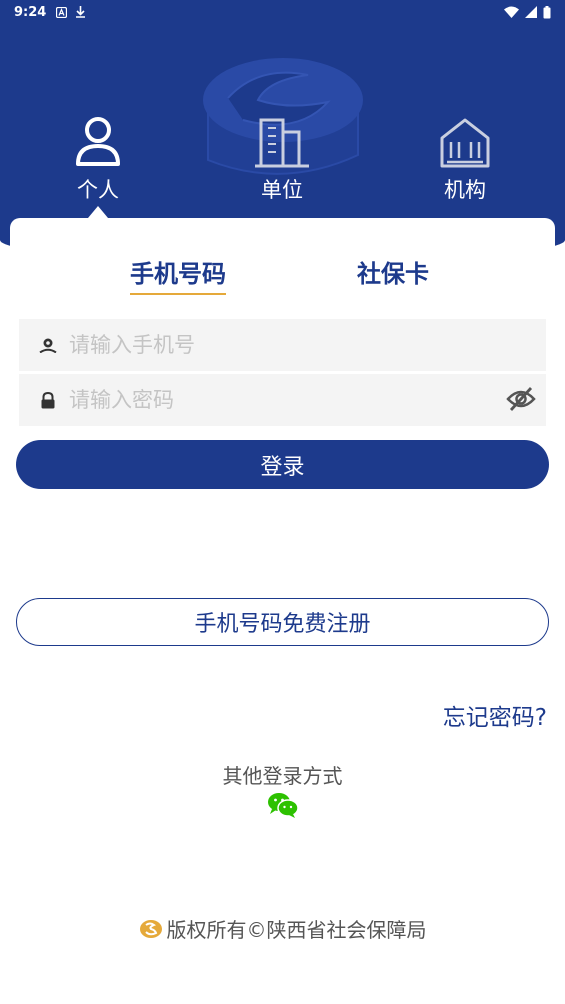  I want to click on status-icons-right, so click(527, 12).